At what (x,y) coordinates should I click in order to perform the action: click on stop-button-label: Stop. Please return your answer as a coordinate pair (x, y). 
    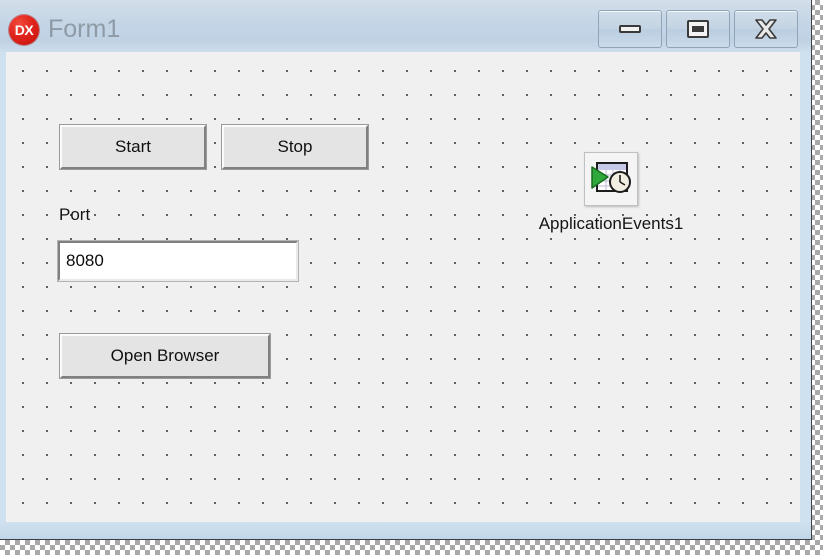
    Looking at the image, I should click on (295, 146).